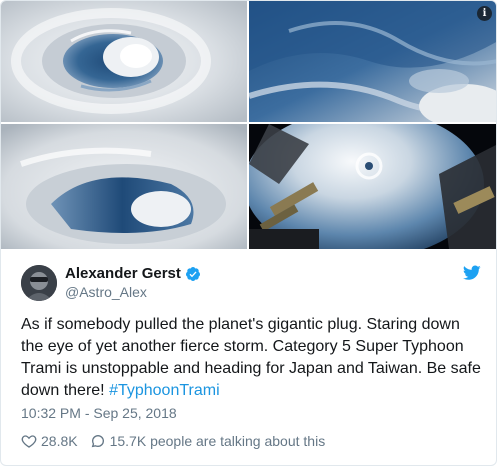 The height and width of the screenshot is (466, 497). I want to click on media-photo-2: i, so click(372, 61).